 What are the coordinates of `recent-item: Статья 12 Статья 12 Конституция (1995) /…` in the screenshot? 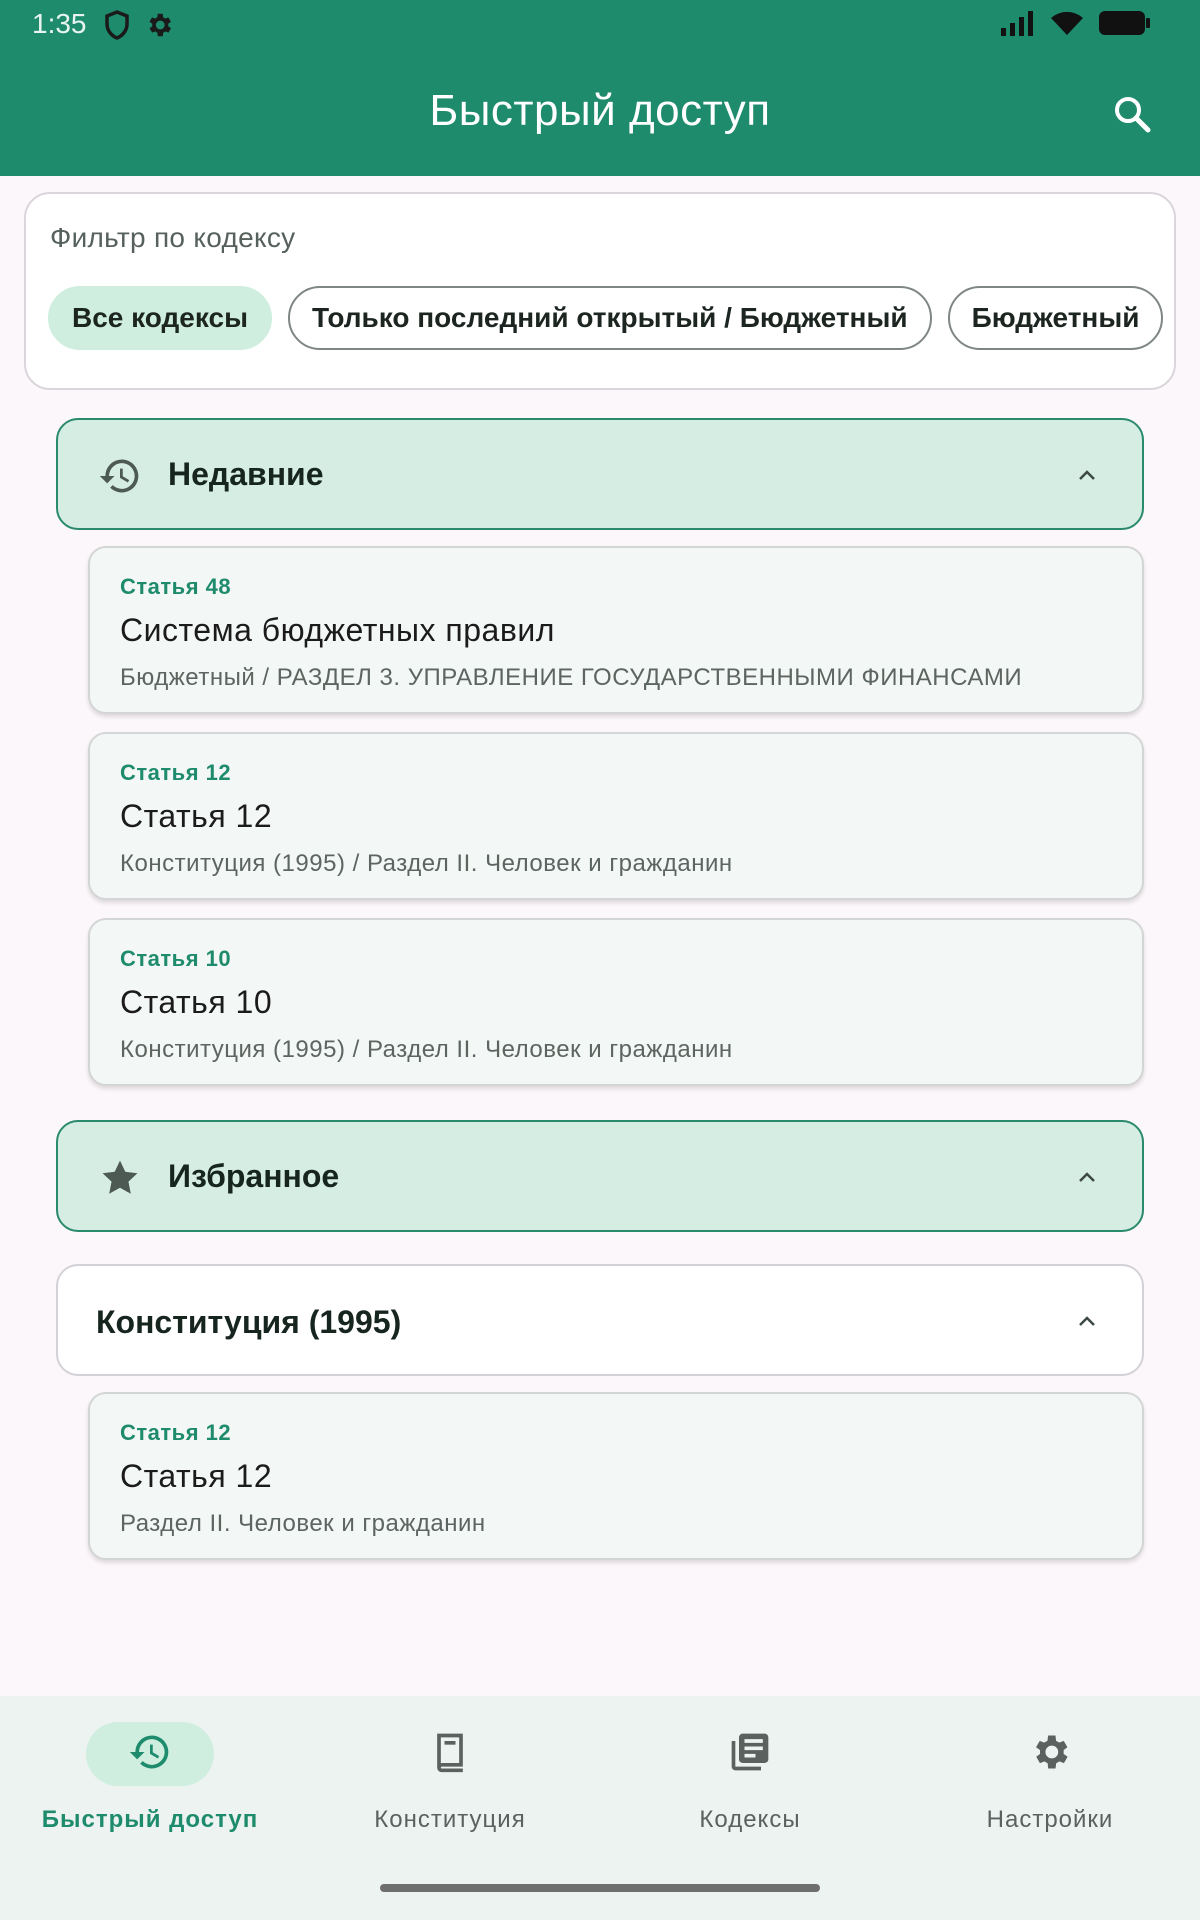 It's located at (616, 816).